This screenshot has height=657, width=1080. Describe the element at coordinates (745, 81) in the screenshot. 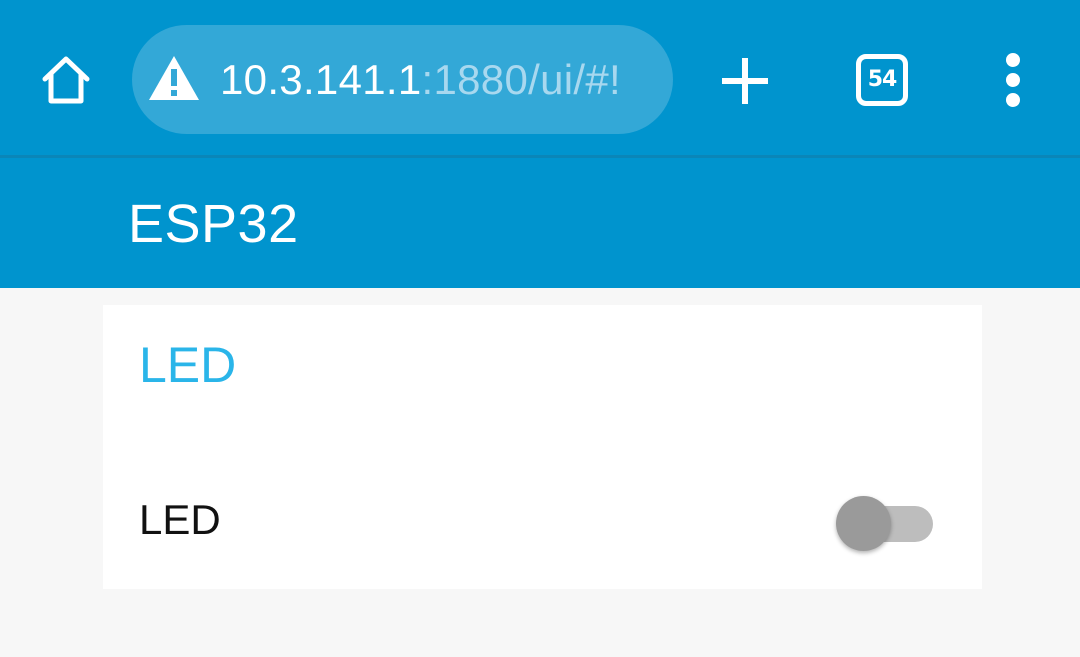

I see `plus-icon` at that location.